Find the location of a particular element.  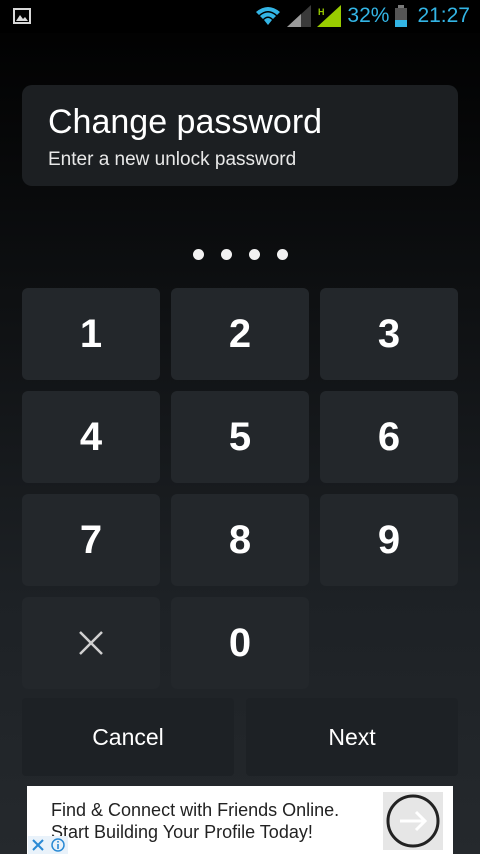

svg-text: H is located at coordinates (321, 12).